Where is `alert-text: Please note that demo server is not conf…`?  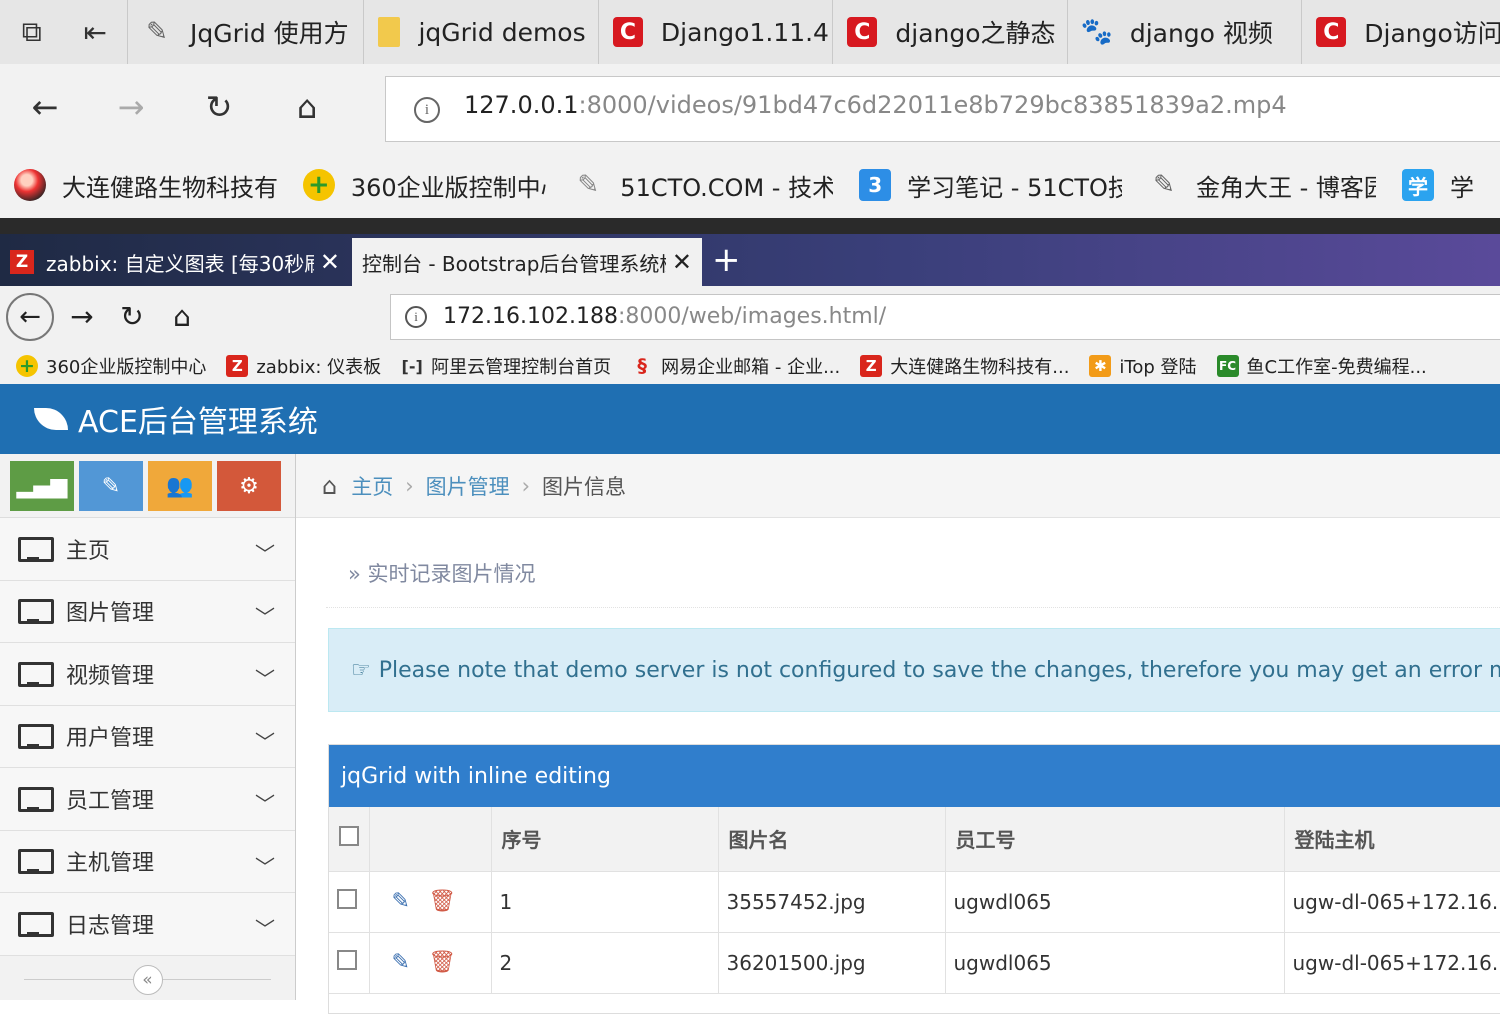 alert-text: Please note that demo server is not conf… is located at coordinates (939, 670).